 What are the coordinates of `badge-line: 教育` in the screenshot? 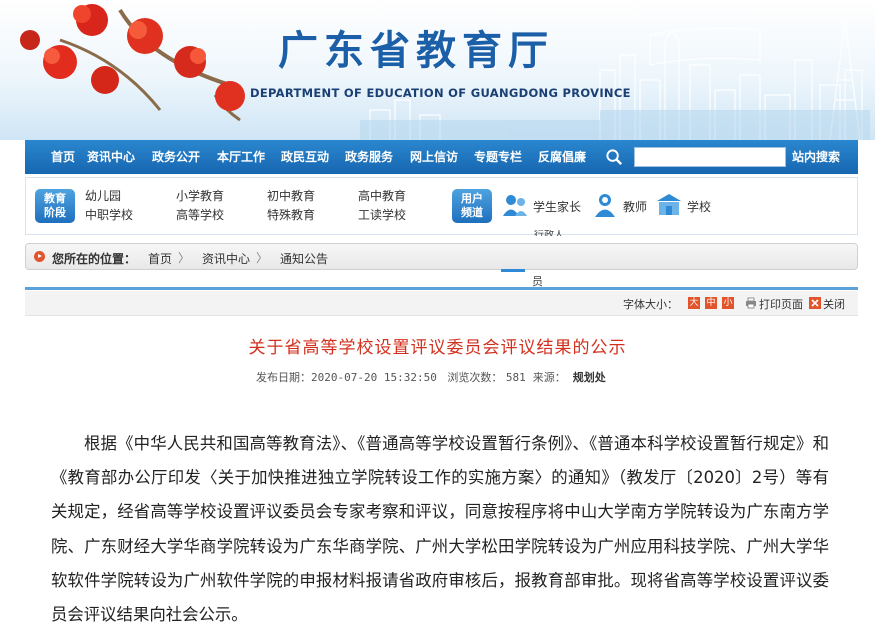 It's located at (55, 198).